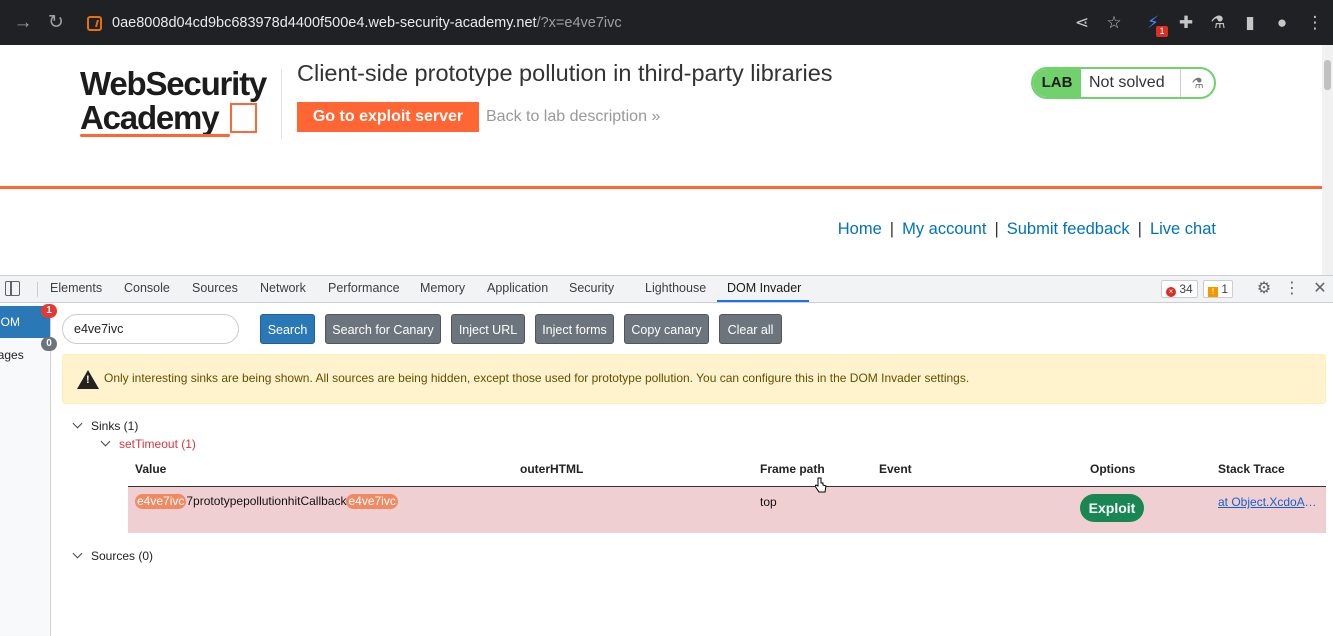 Image resolution: width=1333 pixels, height=636 pixels. What do you see at coordinates (150, 329) in the screenshot?
I see `canary-search-input` at bounding box center [150, 329].